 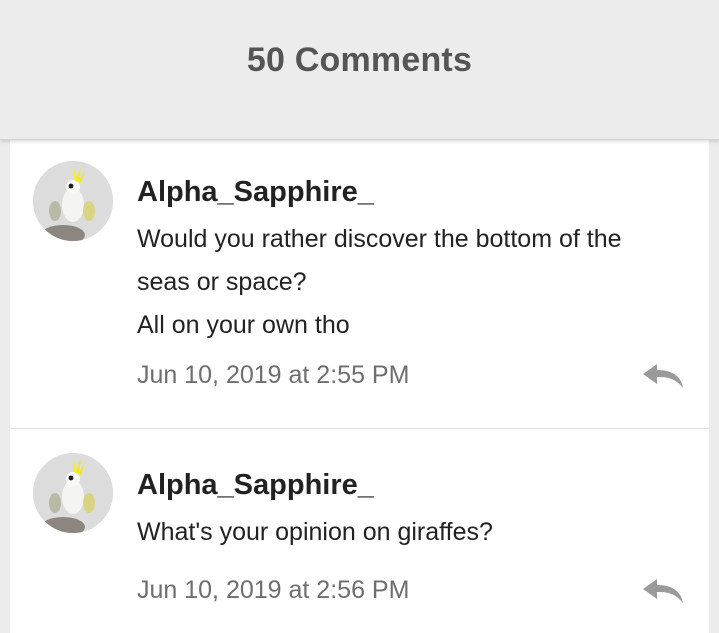 I want to click on comment-text-line: seas or space?, so click(x=222, y=282).